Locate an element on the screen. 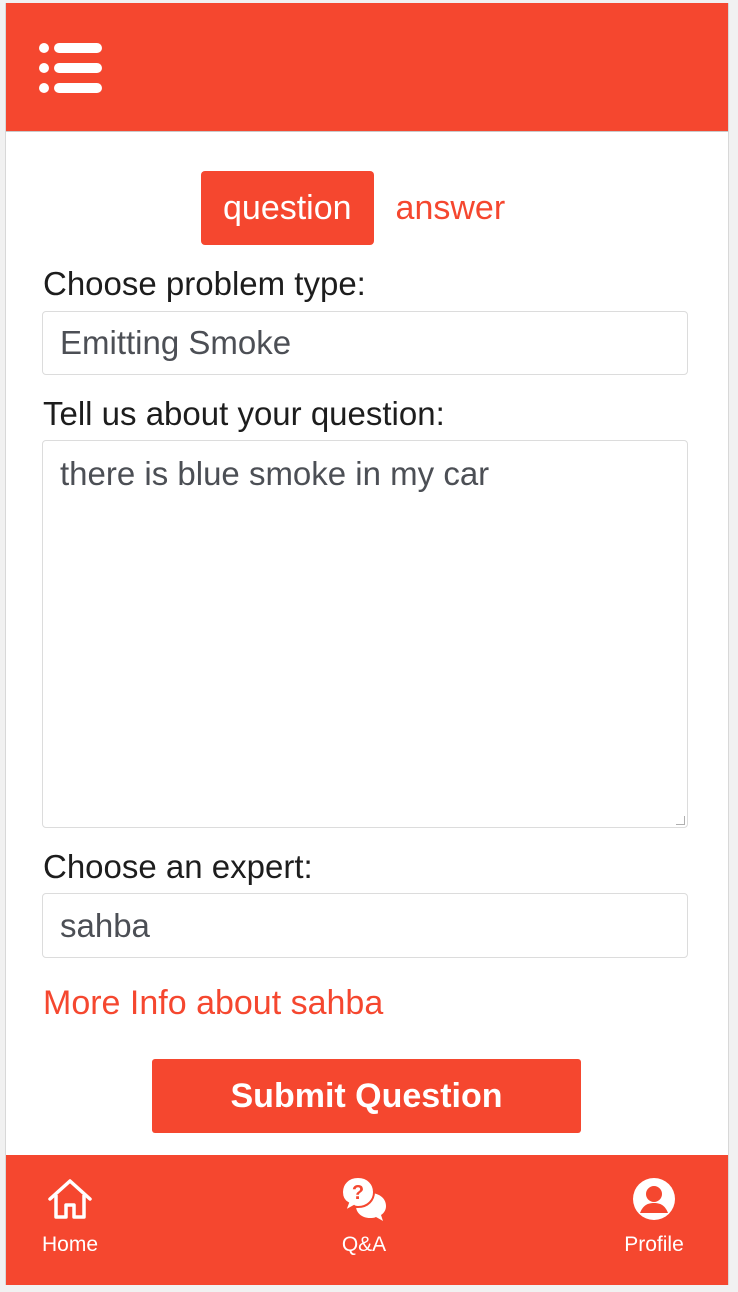 This screenshot has width=738, height=1292. question-text: there is blue smoke in my car is located at coordinates (275, 473).